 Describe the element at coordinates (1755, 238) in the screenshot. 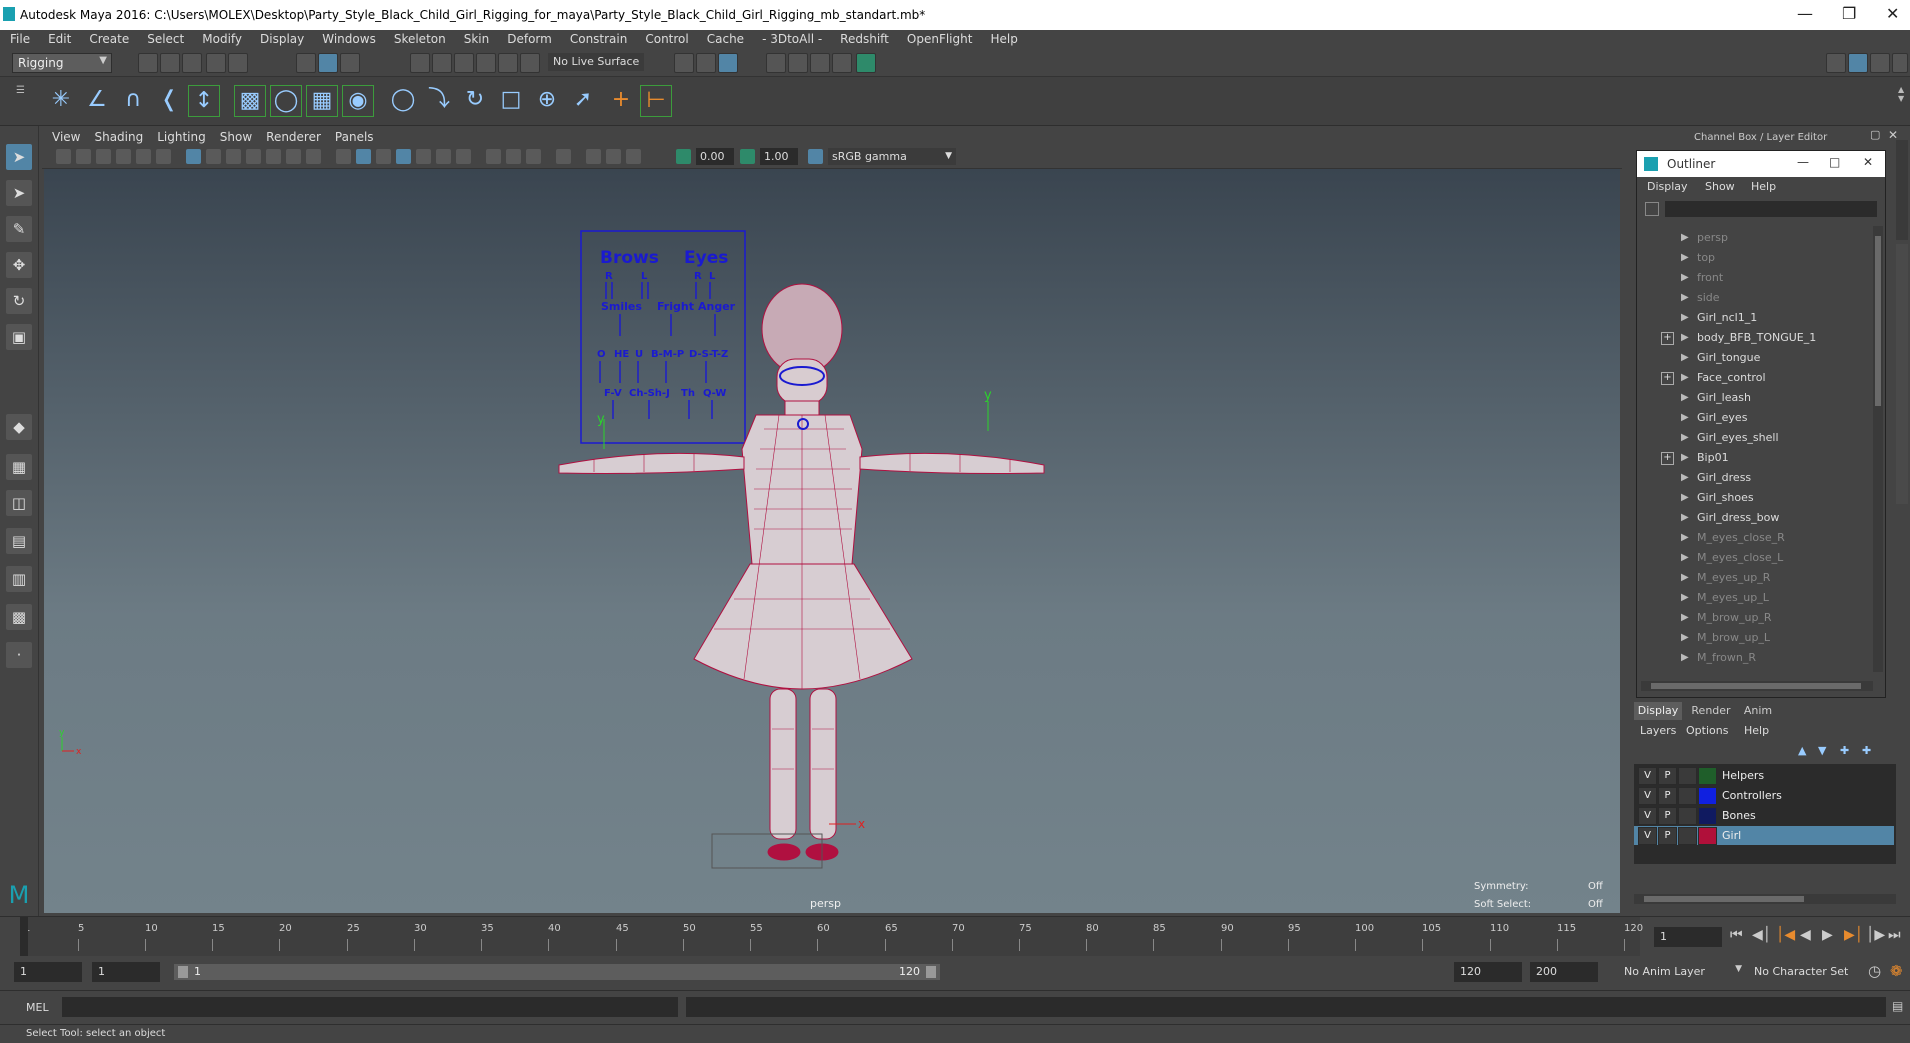

I see `outliner-item: ▶ persp` at that location.